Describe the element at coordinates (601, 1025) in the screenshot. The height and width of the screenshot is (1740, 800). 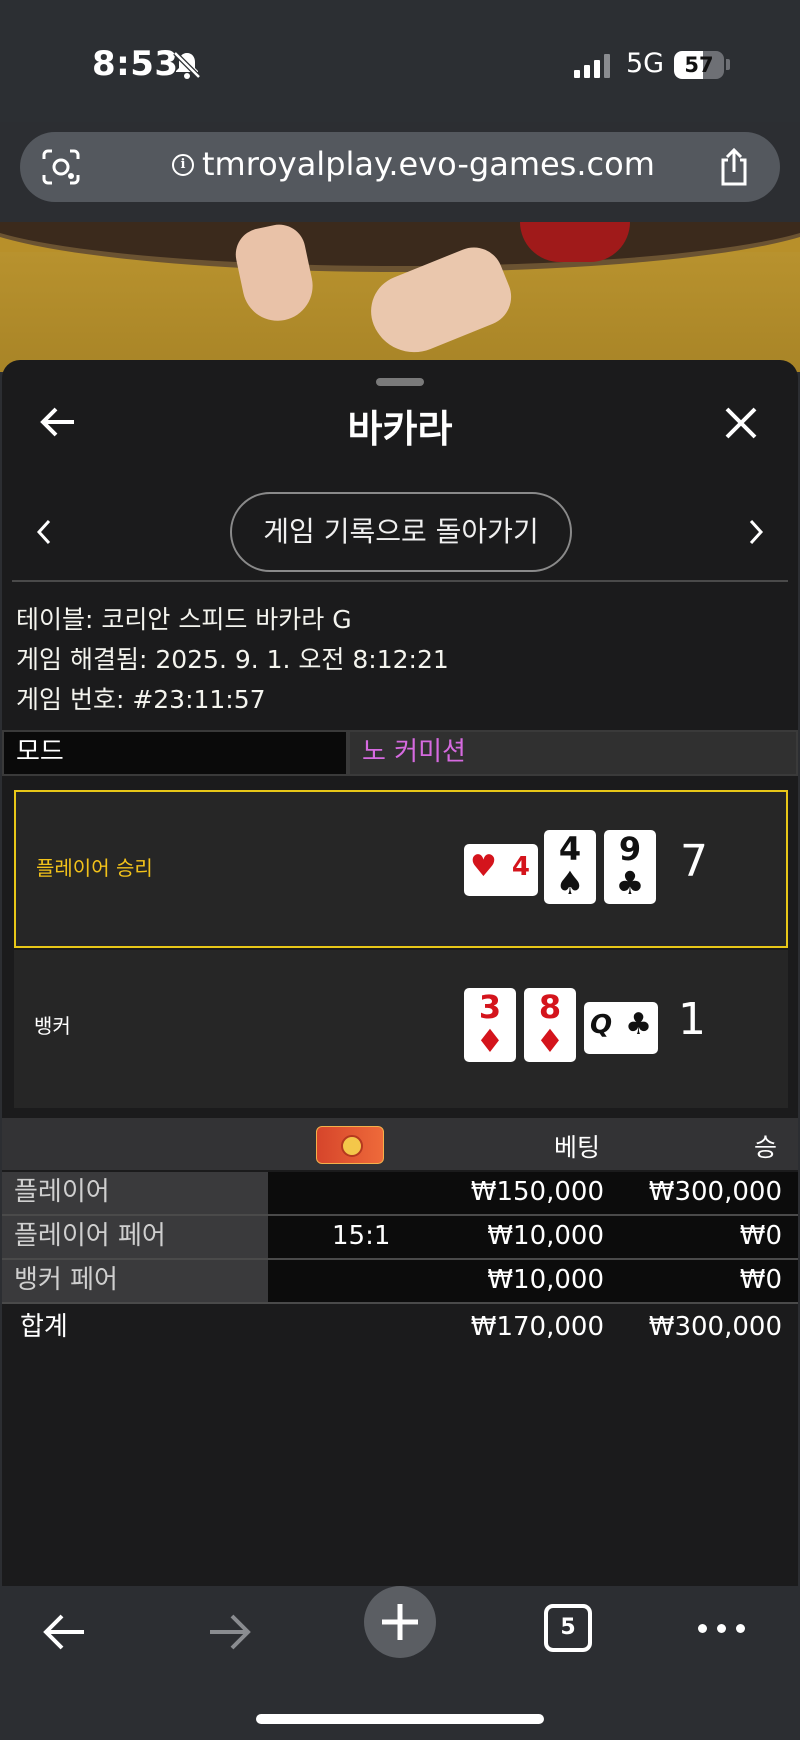
I see `card-rank: Q` at that location.